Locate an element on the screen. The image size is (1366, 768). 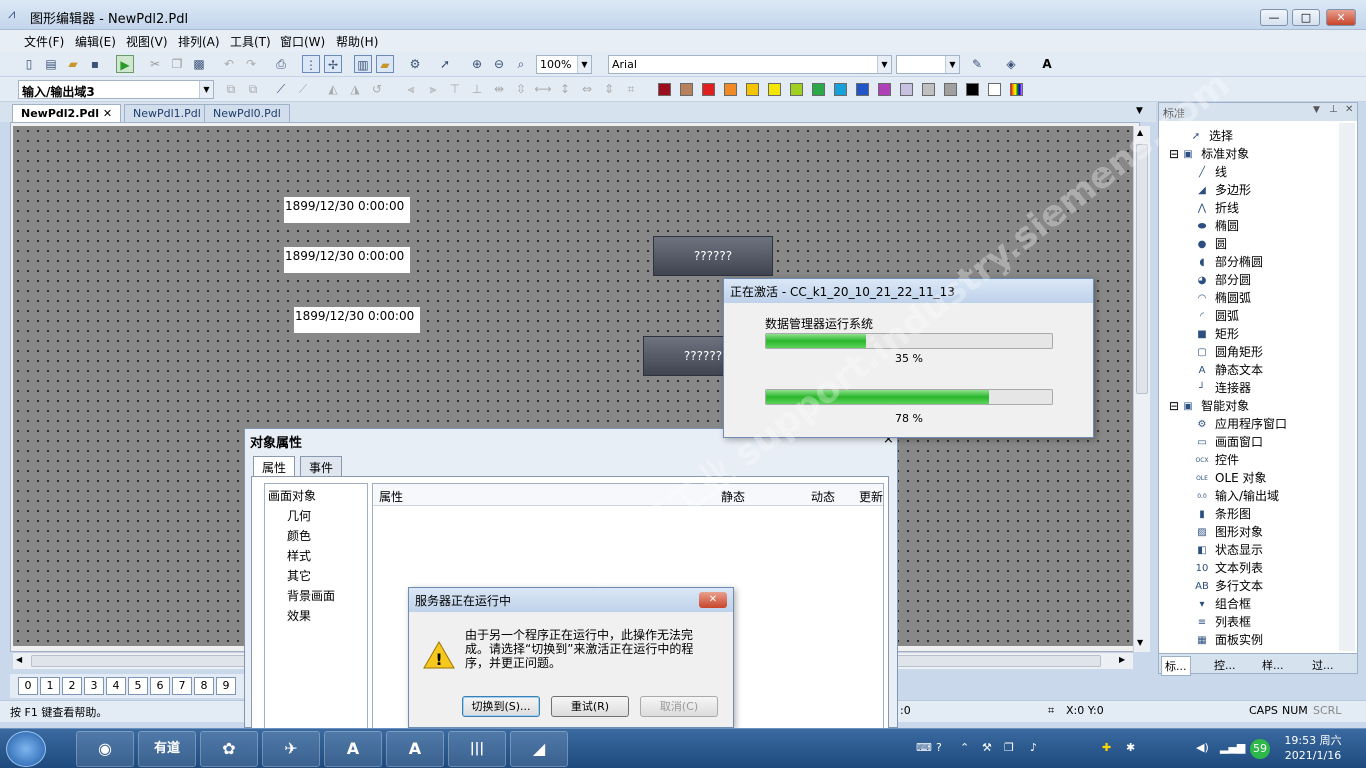
menu-edit: 编辑(E) is located at coordinates (95, 41).